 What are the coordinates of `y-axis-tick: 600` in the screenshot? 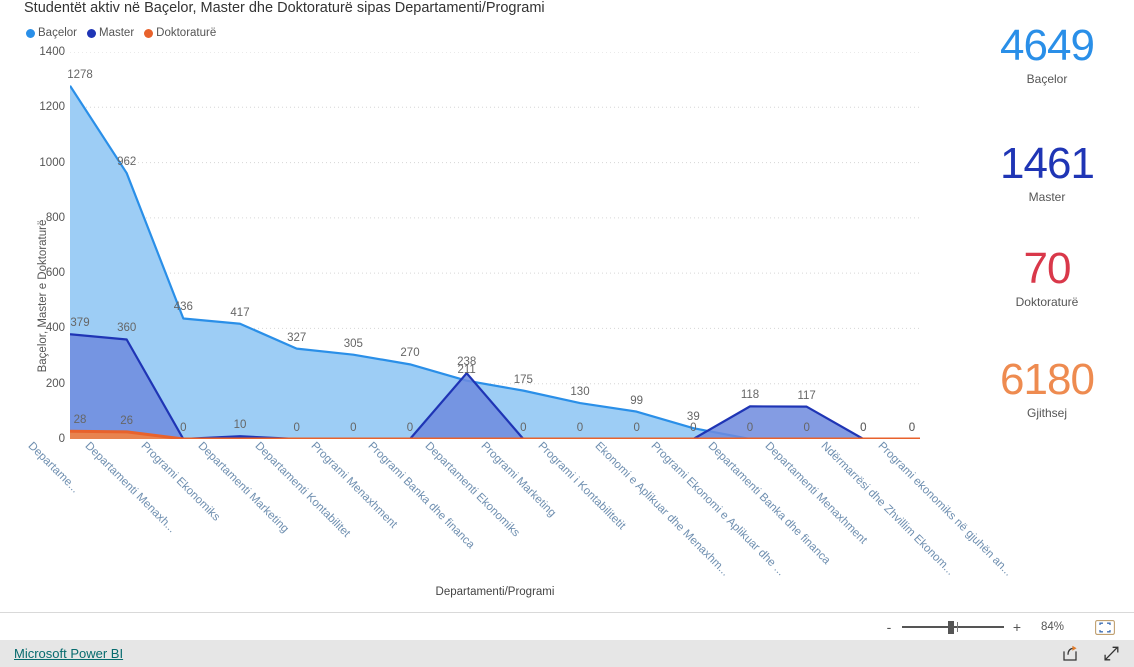 It's located at (55, 273).